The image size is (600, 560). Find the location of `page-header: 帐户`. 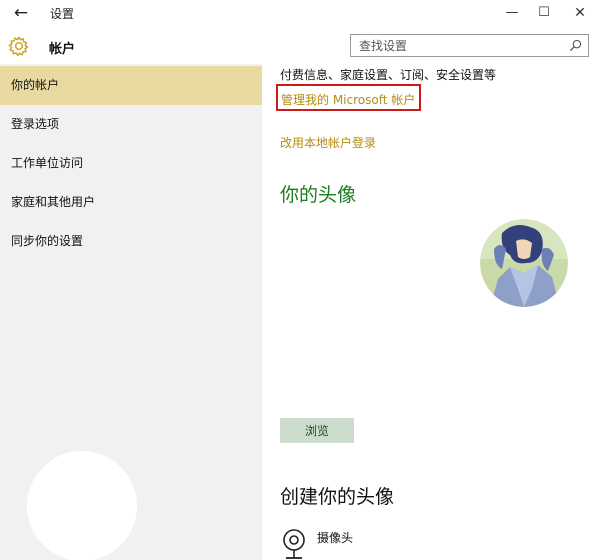

page-header: 帐户 is located at coordinates (300, 46).